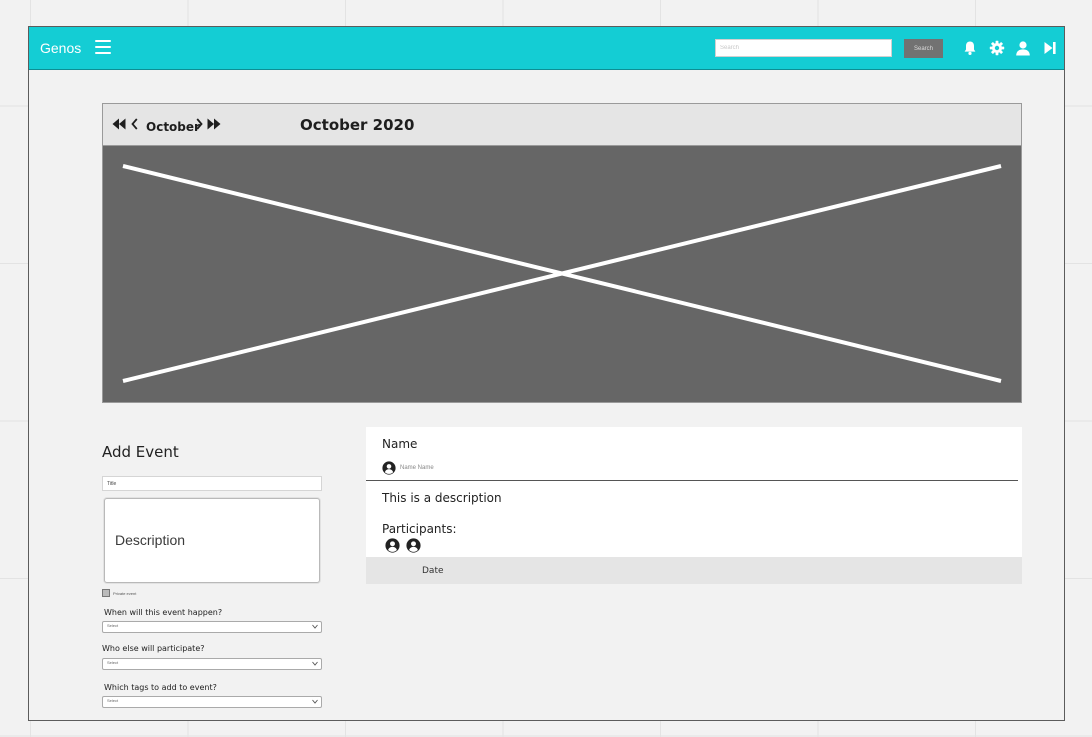 The width and height of the screenshot is (1092, 737). Describe the element at coordinates (173, 127) in the screenshot. I see `month-label: October` at that location.